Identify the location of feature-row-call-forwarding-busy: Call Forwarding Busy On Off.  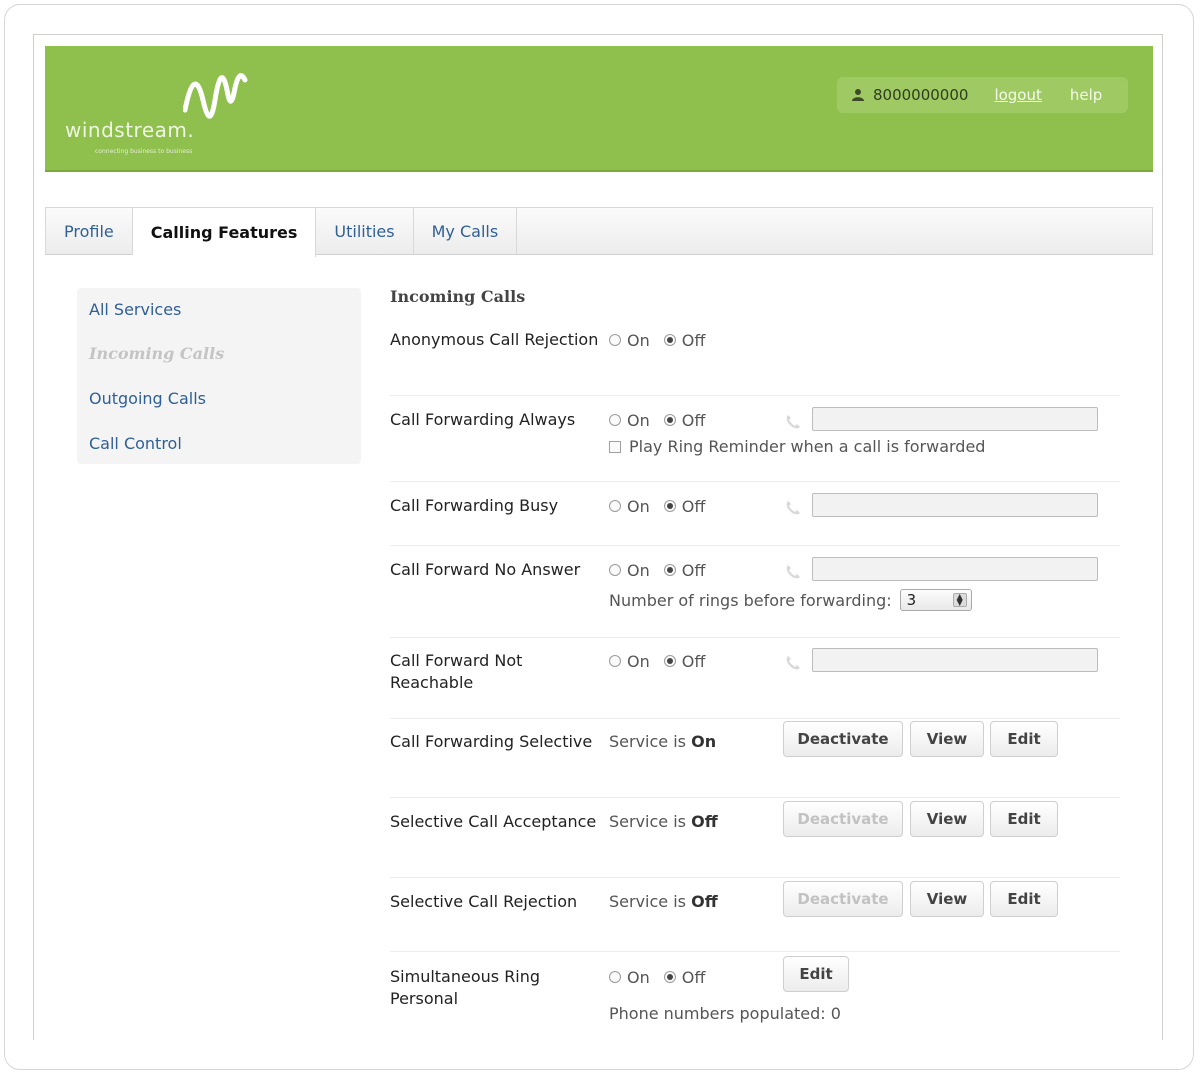
(755, 519).